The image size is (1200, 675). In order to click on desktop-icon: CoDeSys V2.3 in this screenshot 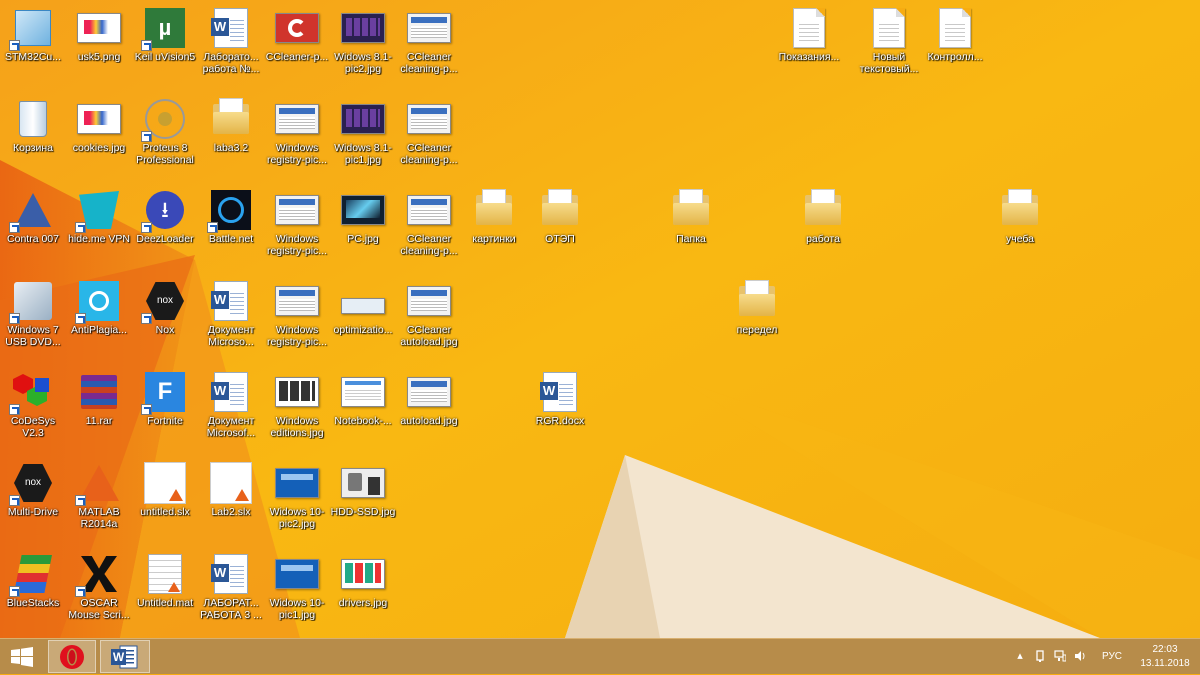, I will do `click(33, 410)`.